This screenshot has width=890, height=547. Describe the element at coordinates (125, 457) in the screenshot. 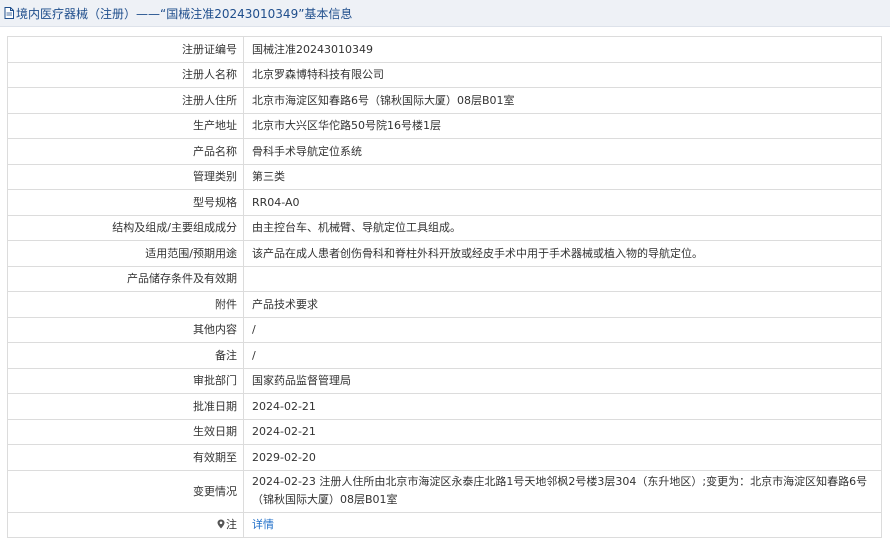

I see `field-label: 有效期至` at that location.